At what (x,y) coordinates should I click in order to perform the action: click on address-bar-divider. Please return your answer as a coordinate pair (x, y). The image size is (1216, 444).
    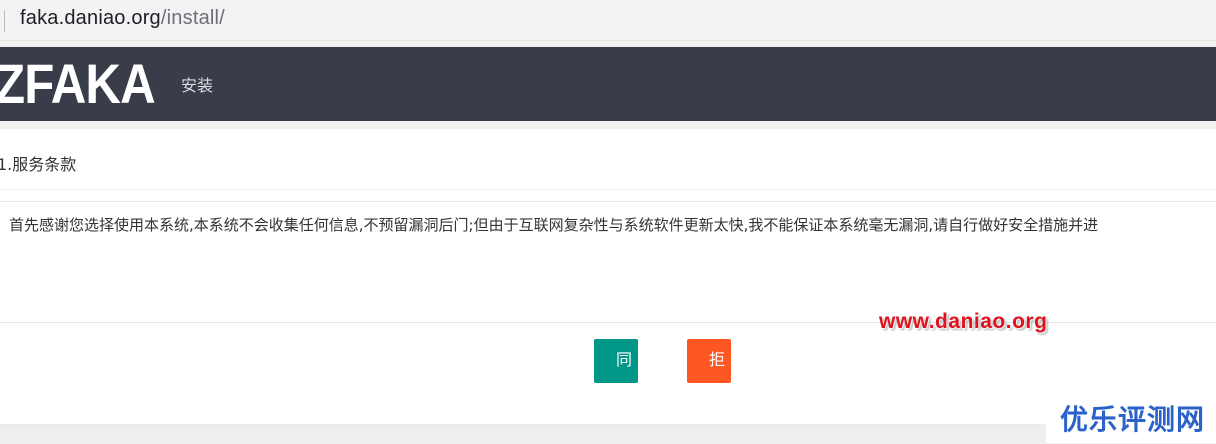
    Looking at the image, I should click on (4, 21).